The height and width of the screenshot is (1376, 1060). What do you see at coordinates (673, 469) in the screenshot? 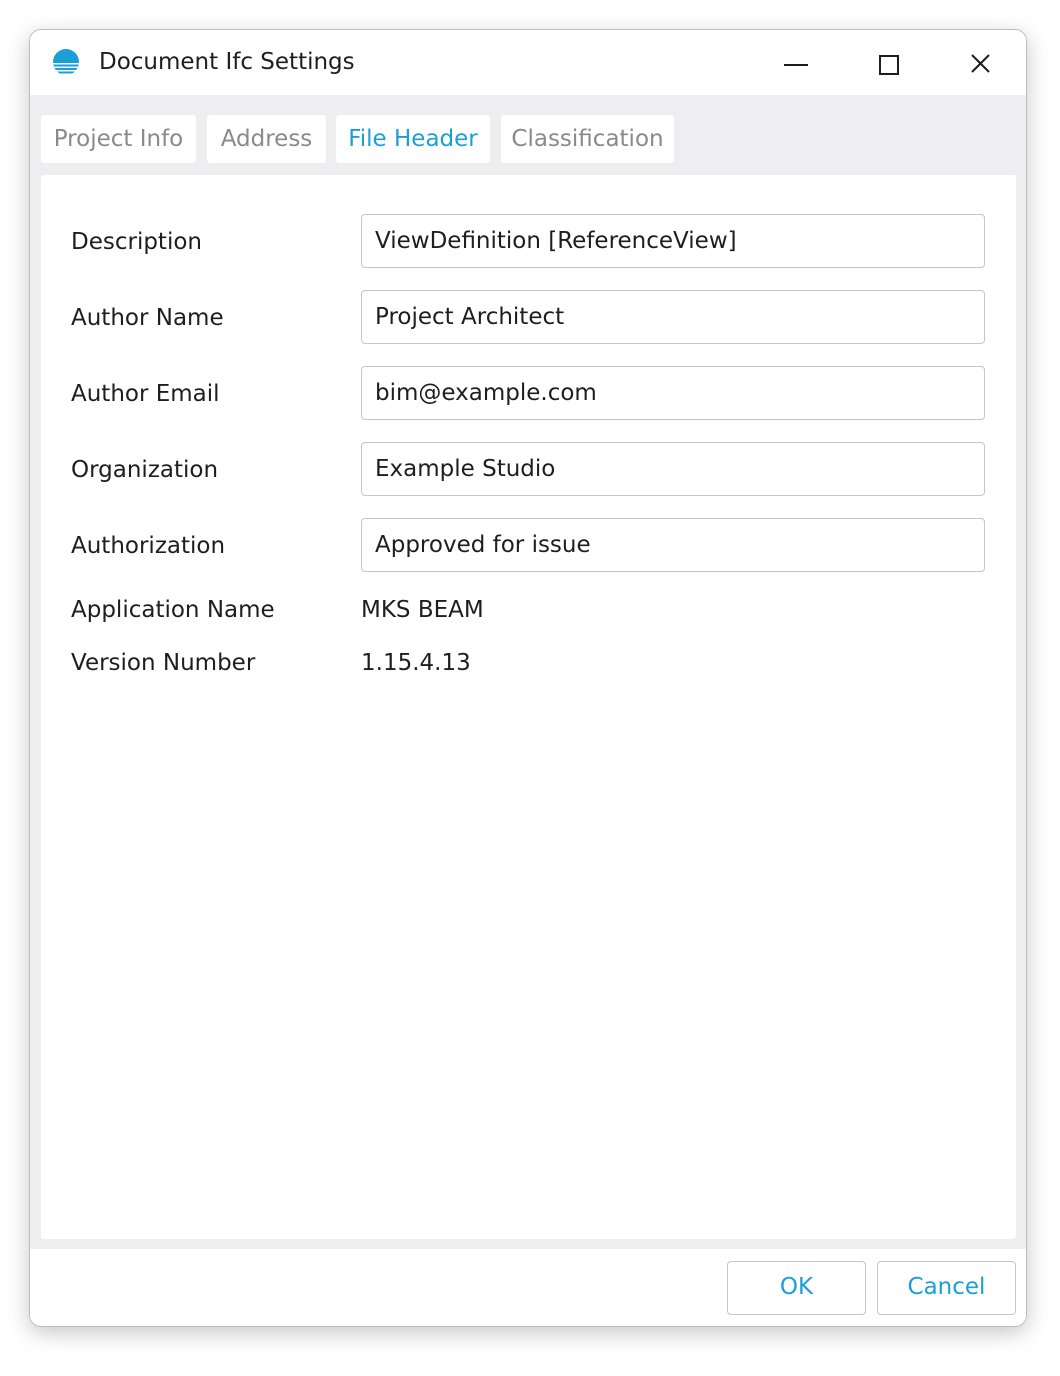
I see `organization-field` at bounding box center [673, 469].